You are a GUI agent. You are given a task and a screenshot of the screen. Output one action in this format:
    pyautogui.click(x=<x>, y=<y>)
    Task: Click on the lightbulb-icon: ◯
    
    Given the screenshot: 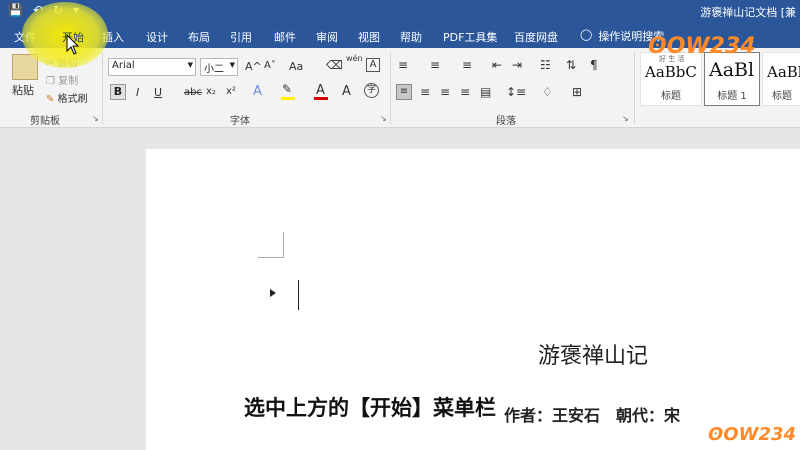 What is the action you would take?
    pyautogui.click(x=586, y=34)
    